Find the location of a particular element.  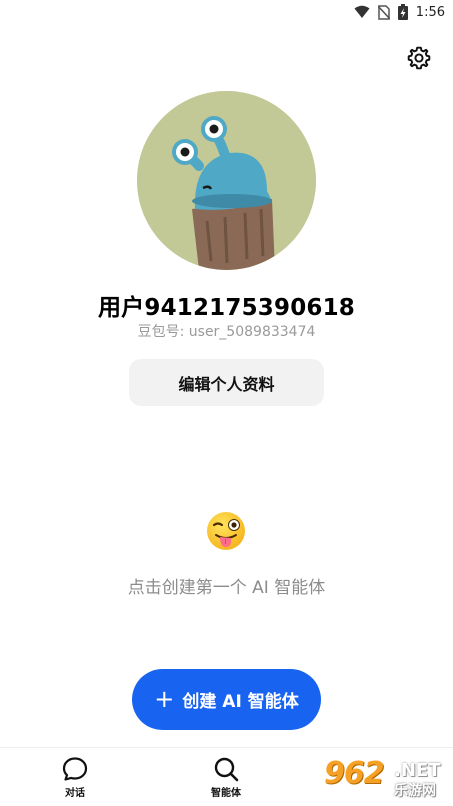

search-icon is located at coordinates (226, 769).